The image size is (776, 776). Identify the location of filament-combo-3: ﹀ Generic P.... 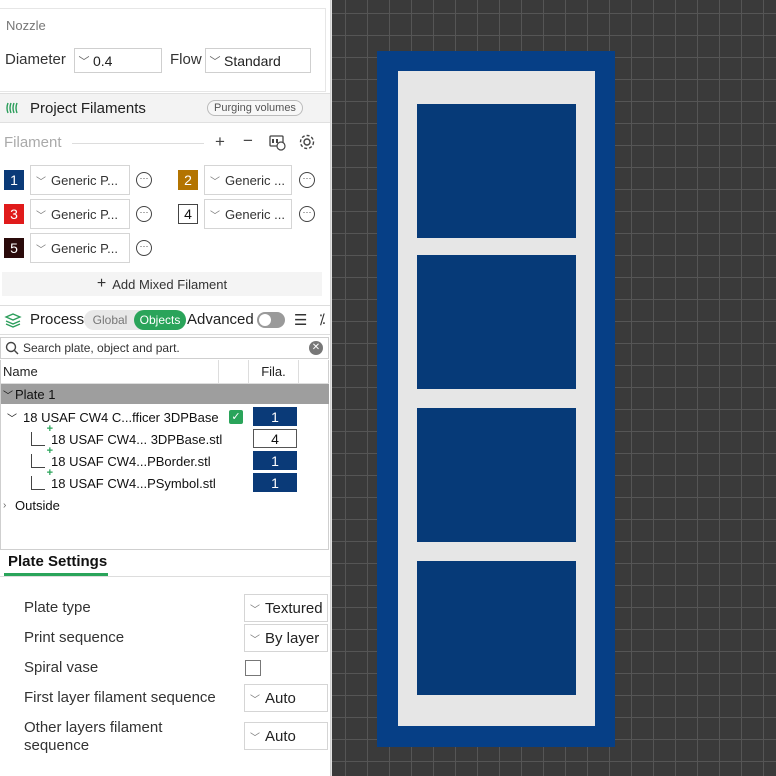
(80, 214).